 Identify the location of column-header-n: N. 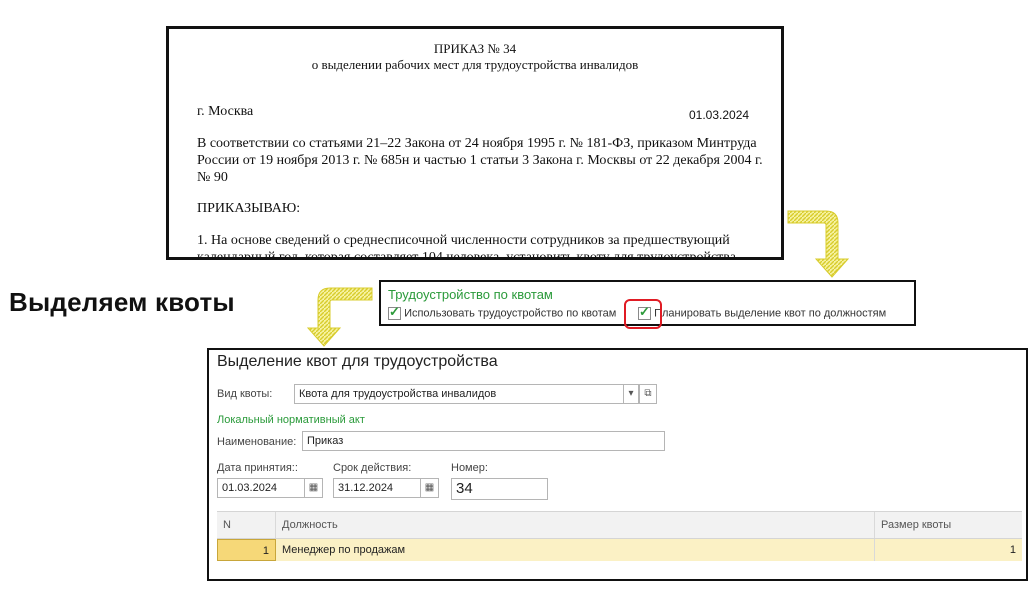
(246, 525).